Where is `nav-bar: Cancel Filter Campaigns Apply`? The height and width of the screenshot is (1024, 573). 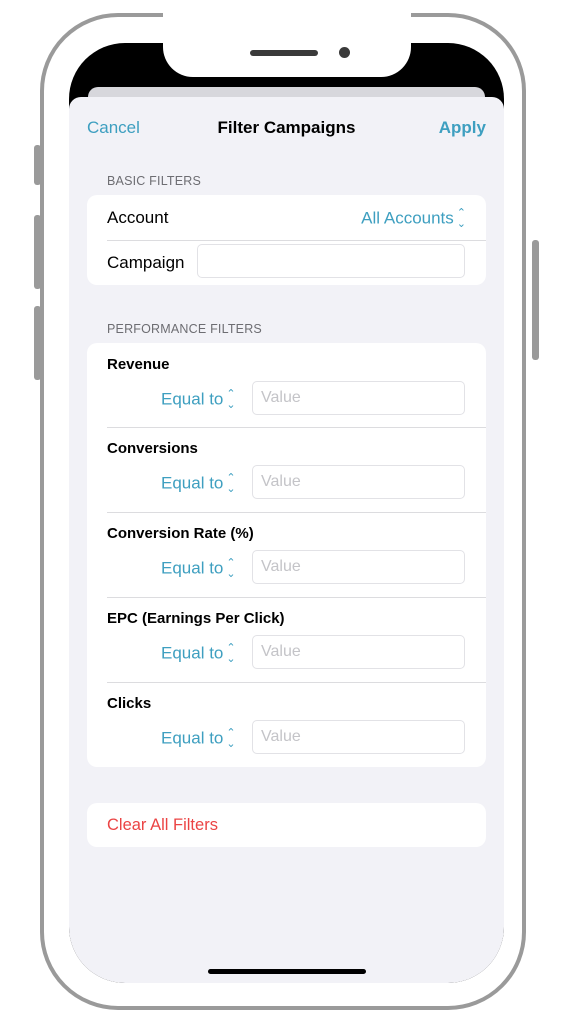 nav-bar: Cancel Filter Campaigns Apply is located at coordinates (286, 128).